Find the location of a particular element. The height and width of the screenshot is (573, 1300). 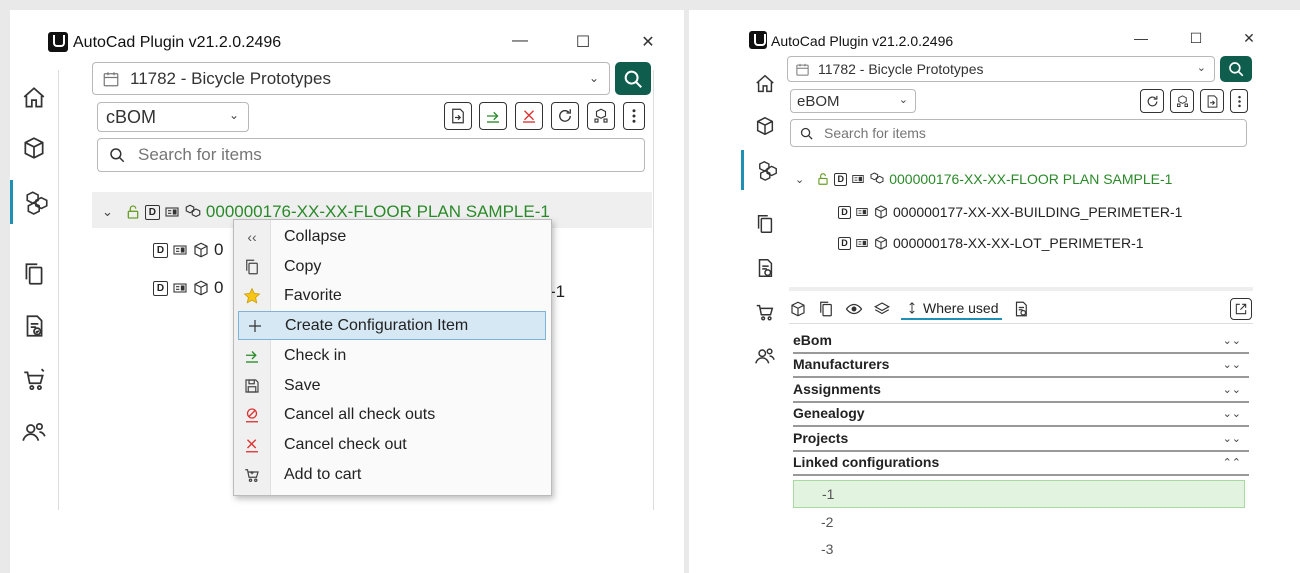

menu-item-favorite: Favorite is located at coordinates (392, 295).